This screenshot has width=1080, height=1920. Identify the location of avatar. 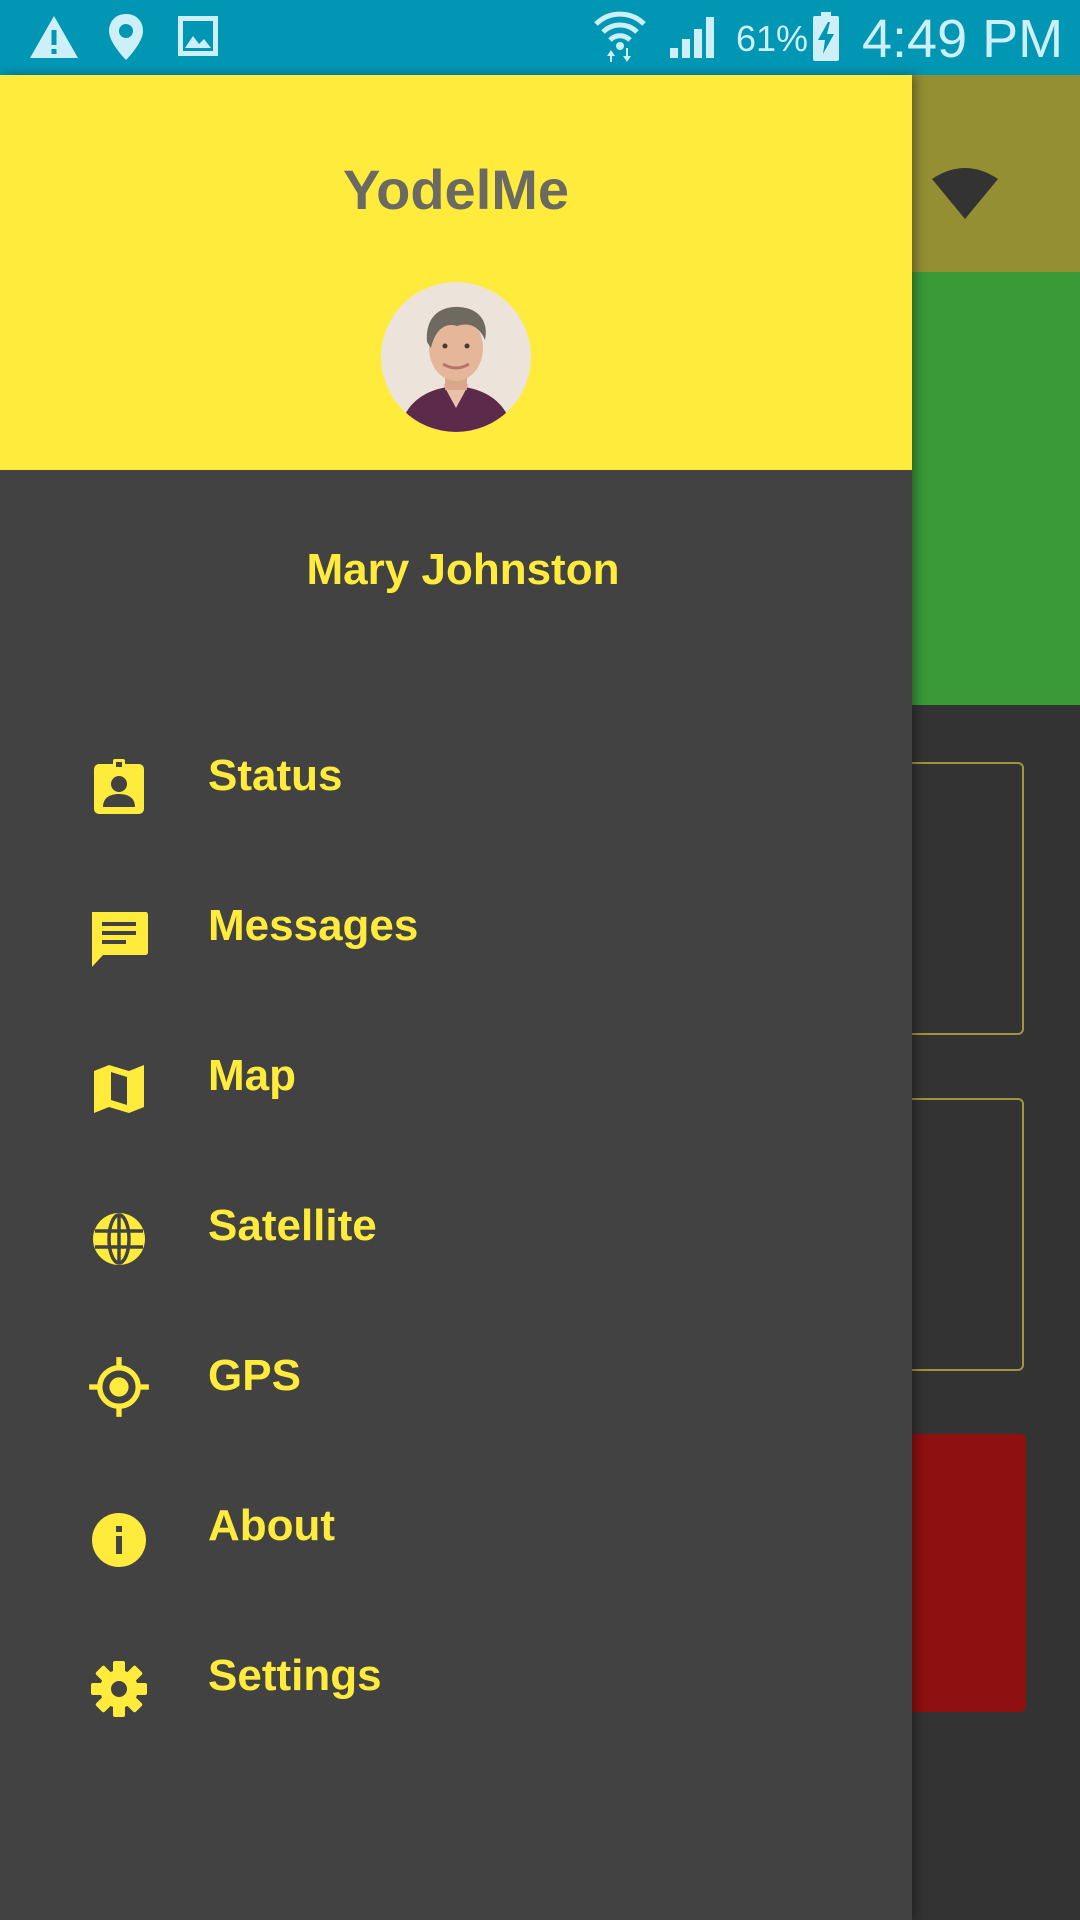
(456, 357).